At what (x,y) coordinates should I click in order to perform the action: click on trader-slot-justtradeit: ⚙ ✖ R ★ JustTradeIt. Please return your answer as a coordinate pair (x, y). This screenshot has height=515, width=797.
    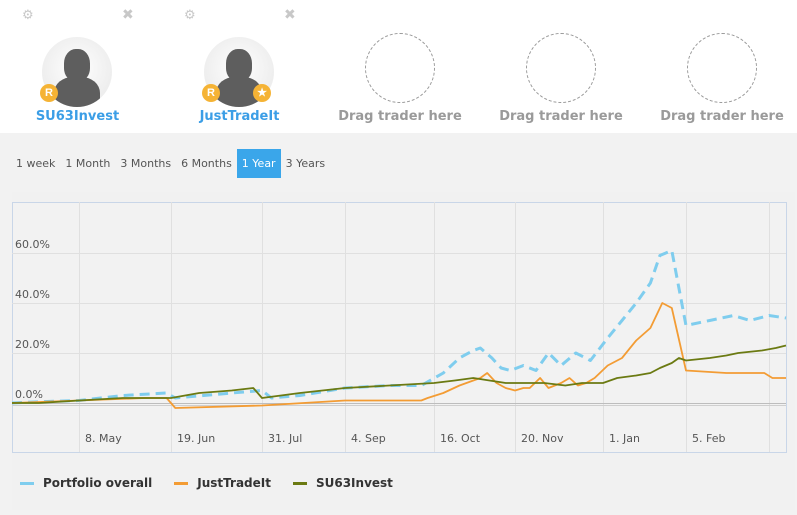
    Looking at the image, I should click on (232, 66).